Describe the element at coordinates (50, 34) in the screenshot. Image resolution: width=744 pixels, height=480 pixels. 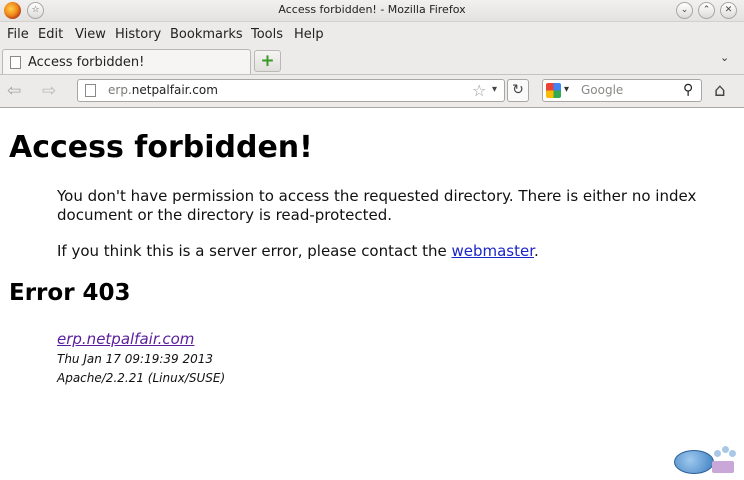
I see `menu-edit: Edit` at that location.